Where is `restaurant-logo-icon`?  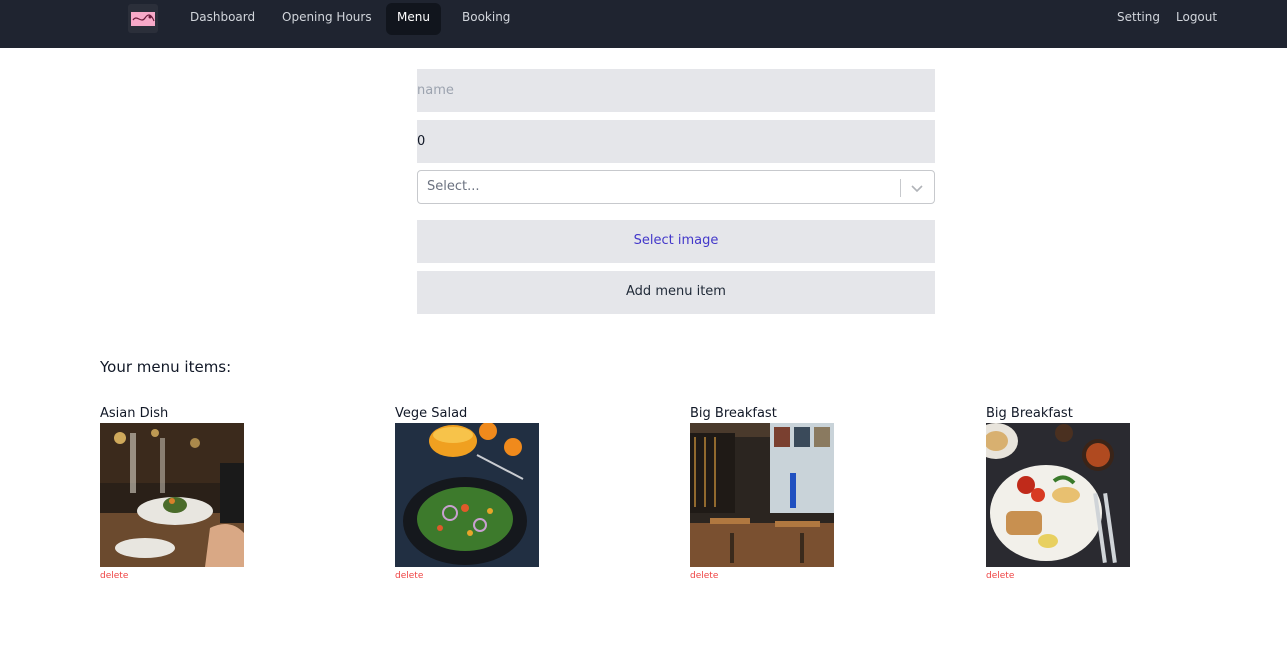 restaurant-logo-icon is located at coordinates (143, 18).